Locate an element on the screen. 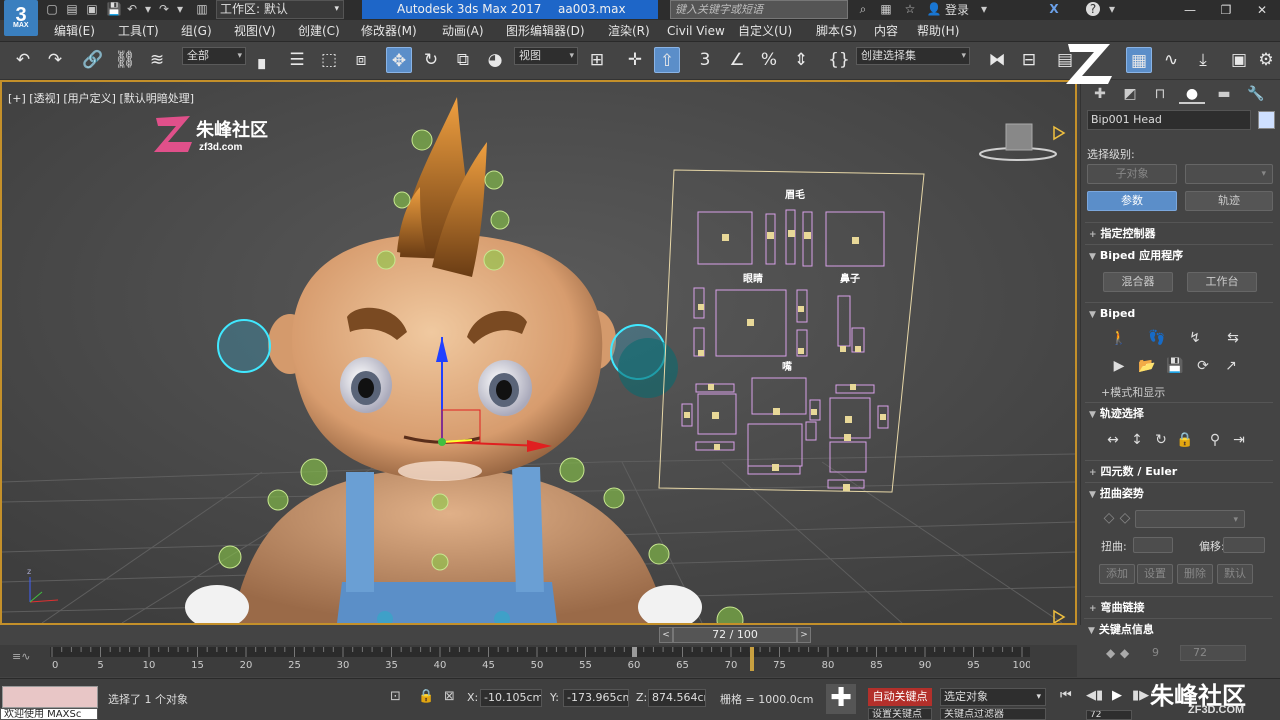 The height and width of the screenshot is (720, 1280). user-icon: 👤 is located at coordinates (934, 9).